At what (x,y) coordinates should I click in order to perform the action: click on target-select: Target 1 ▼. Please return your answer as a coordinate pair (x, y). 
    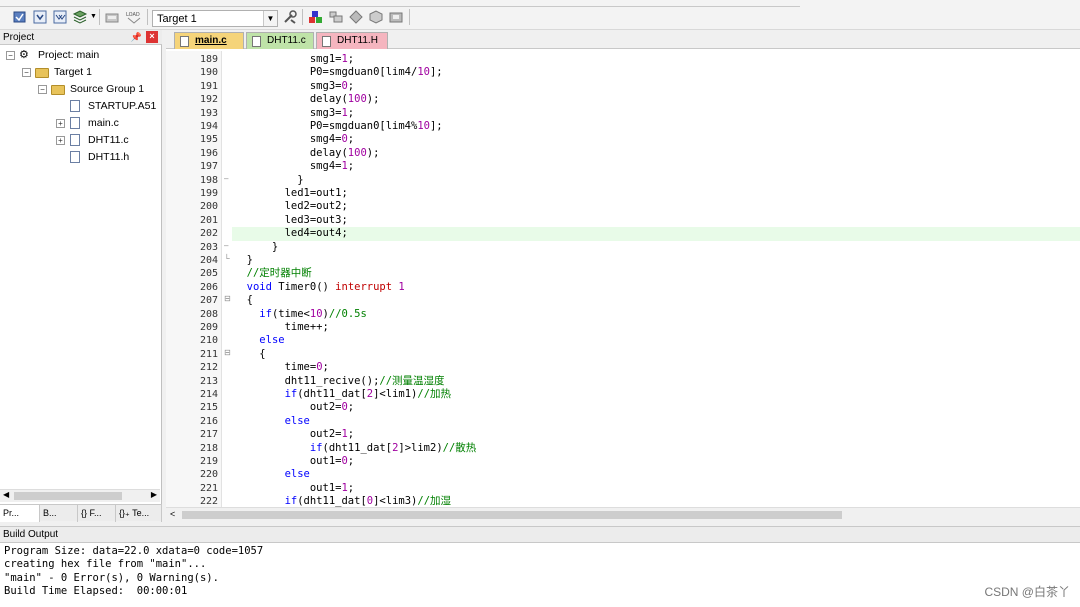
    Looking at the image, I should click on (215, 18).